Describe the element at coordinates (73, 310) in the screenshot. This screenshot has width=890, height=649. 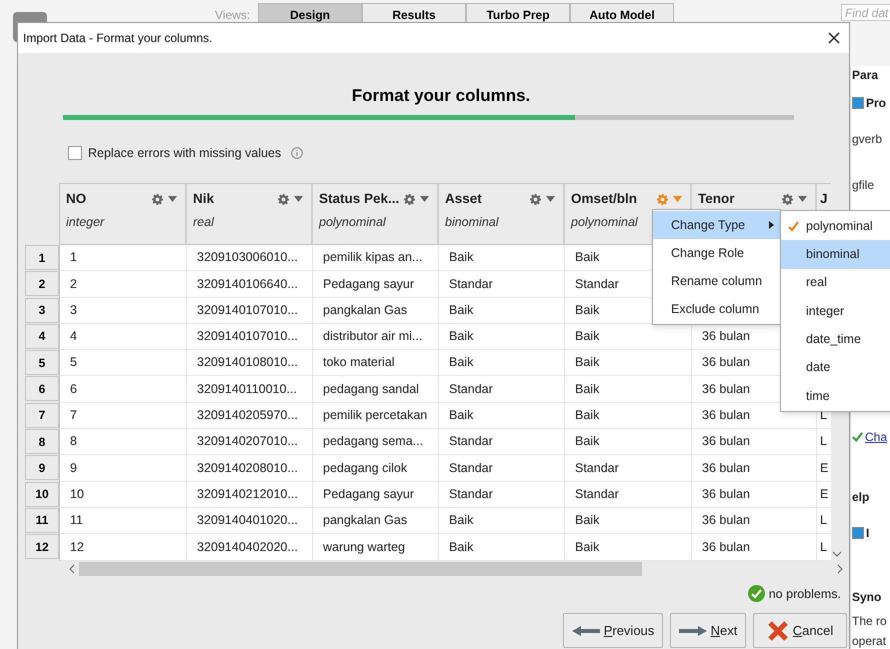
I see `table-cell-text: 3` at that location.